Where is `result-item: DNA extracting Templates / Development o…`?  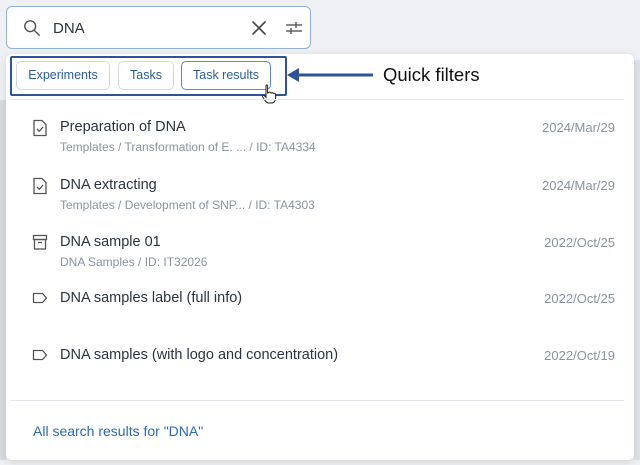 result-item: DNA extracting Templates / Development o… is located at coordinates (320, 194).